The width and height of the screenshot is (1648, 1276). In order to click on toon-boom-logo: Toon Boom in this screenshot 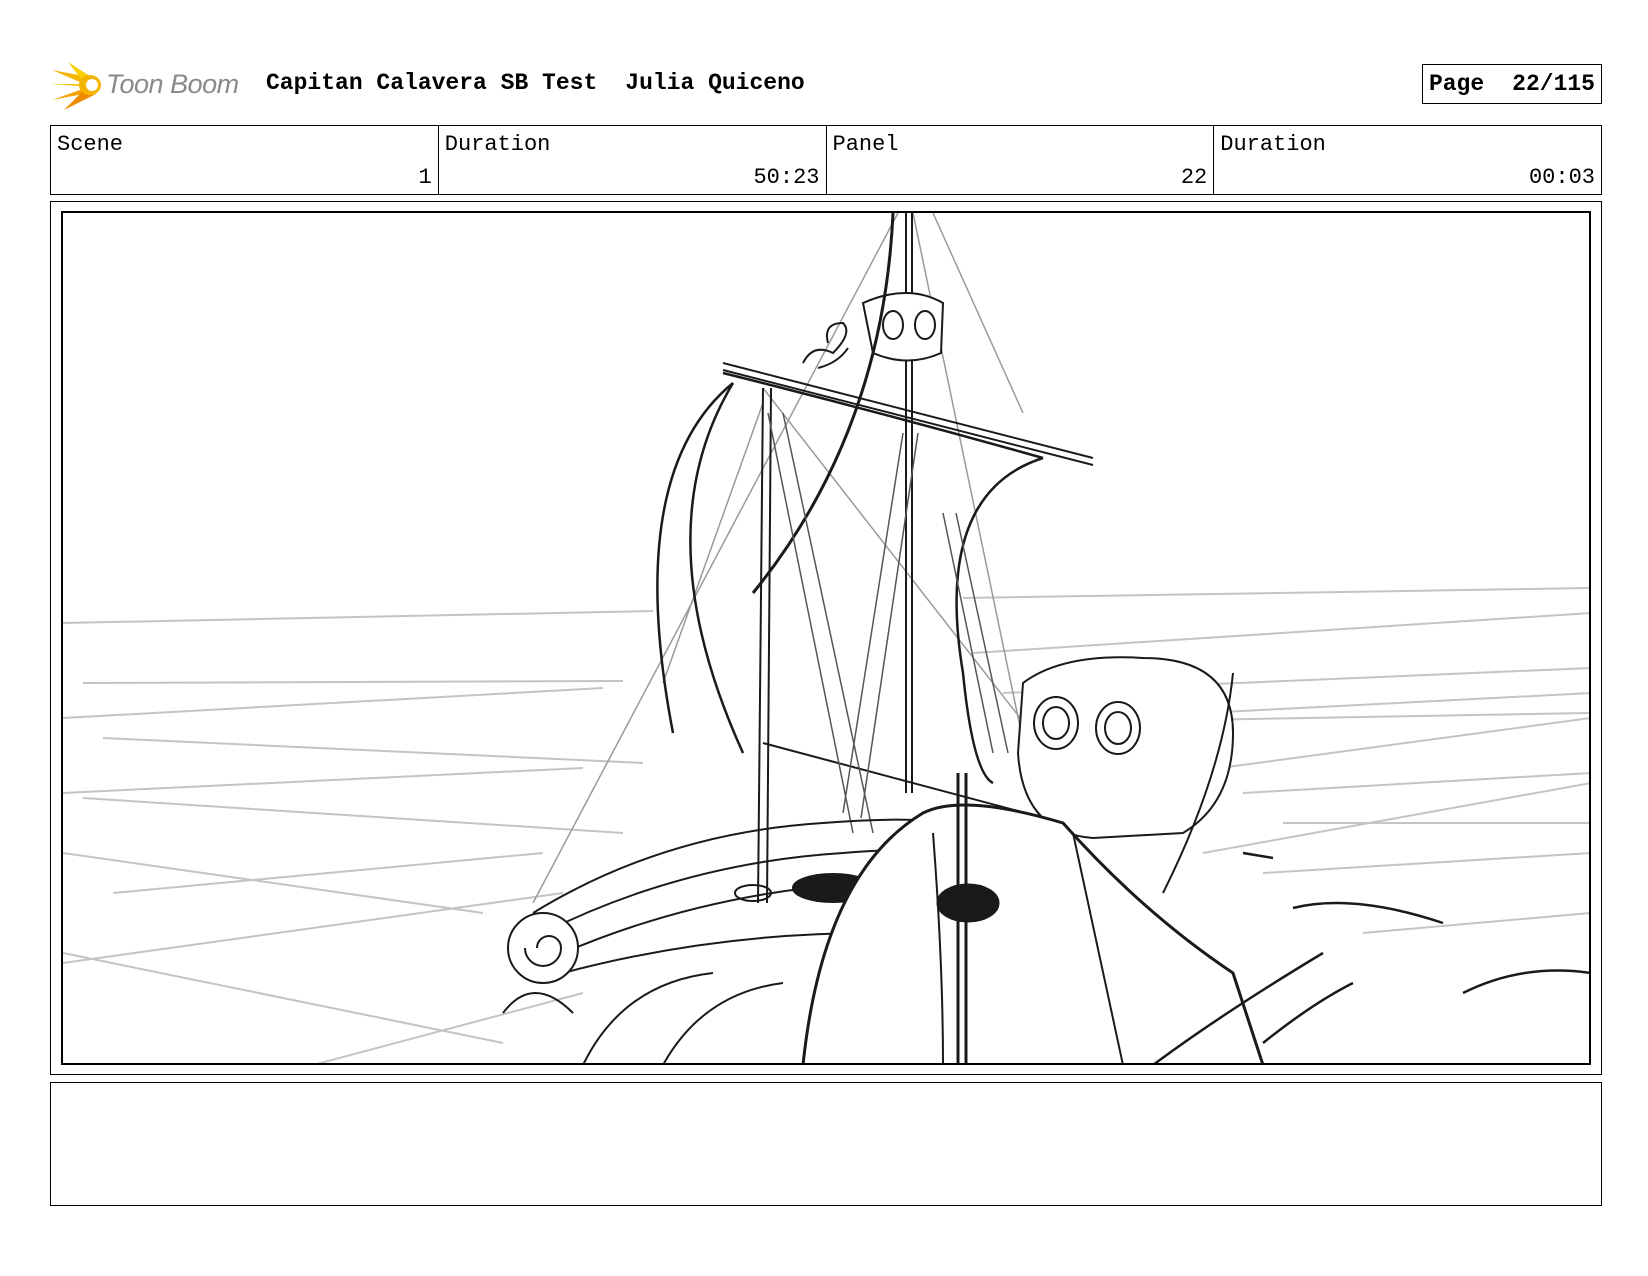, I will do `click(150, 86)`.